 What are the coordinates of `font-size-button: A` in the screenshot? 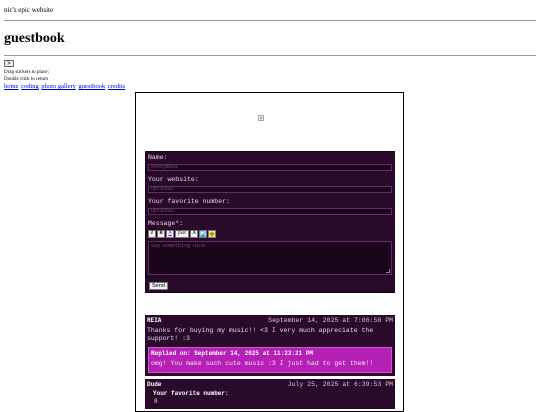 It's located at (194, 234).